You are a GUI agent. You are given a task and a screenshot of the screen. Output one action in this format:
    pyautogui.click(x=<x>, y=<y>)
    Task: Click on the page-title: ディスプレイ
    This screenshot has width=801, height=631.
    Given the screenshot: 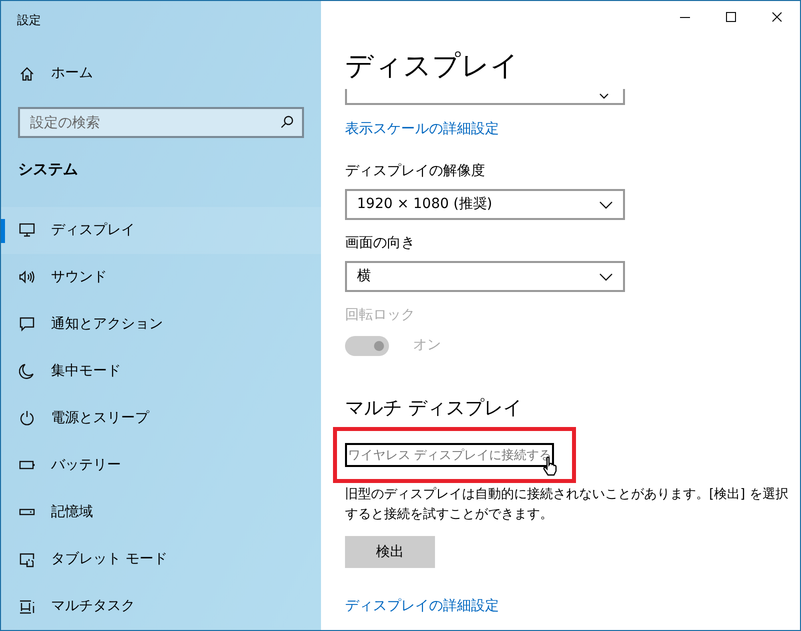 What is the action you would take?
    pyautogui.click(x=432, y=66)
    